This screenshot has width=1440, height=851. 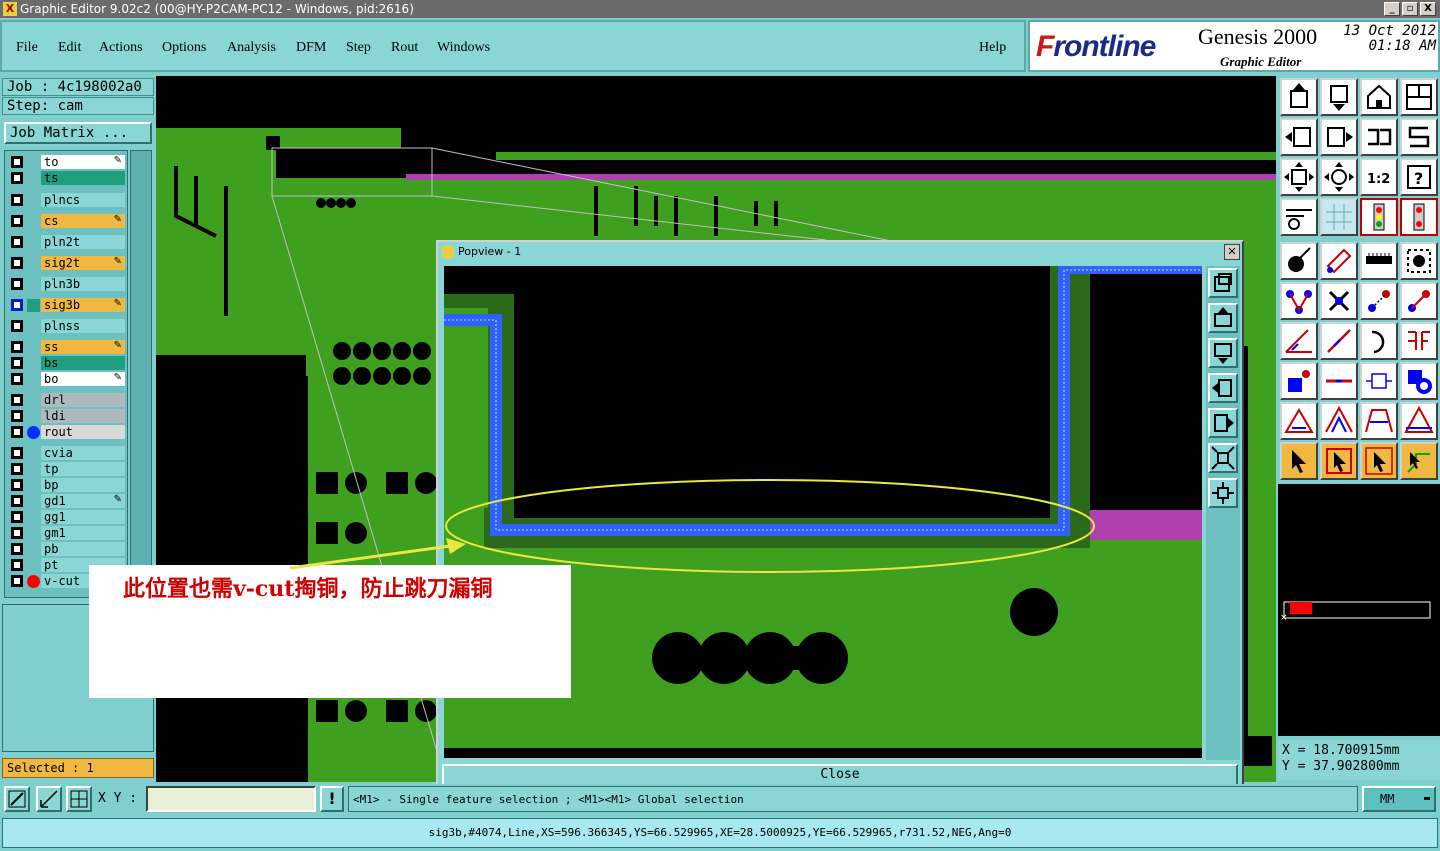 I want to click on ruler-icon, so click(x=1379, y=261).